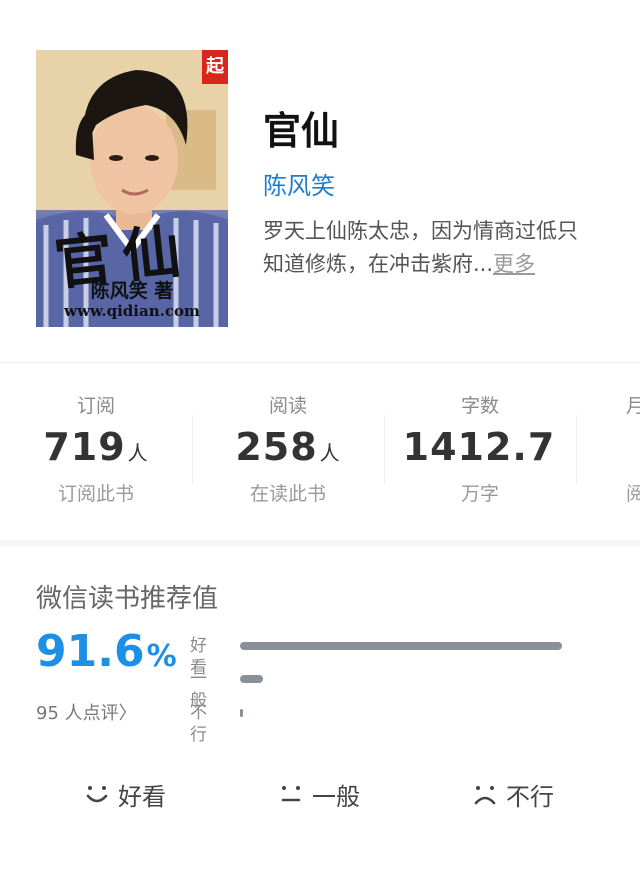  What do you see at coordinates (301, 130) in the screenshot?
I see `book-title: 官仙` at bounding box center [301, 130].